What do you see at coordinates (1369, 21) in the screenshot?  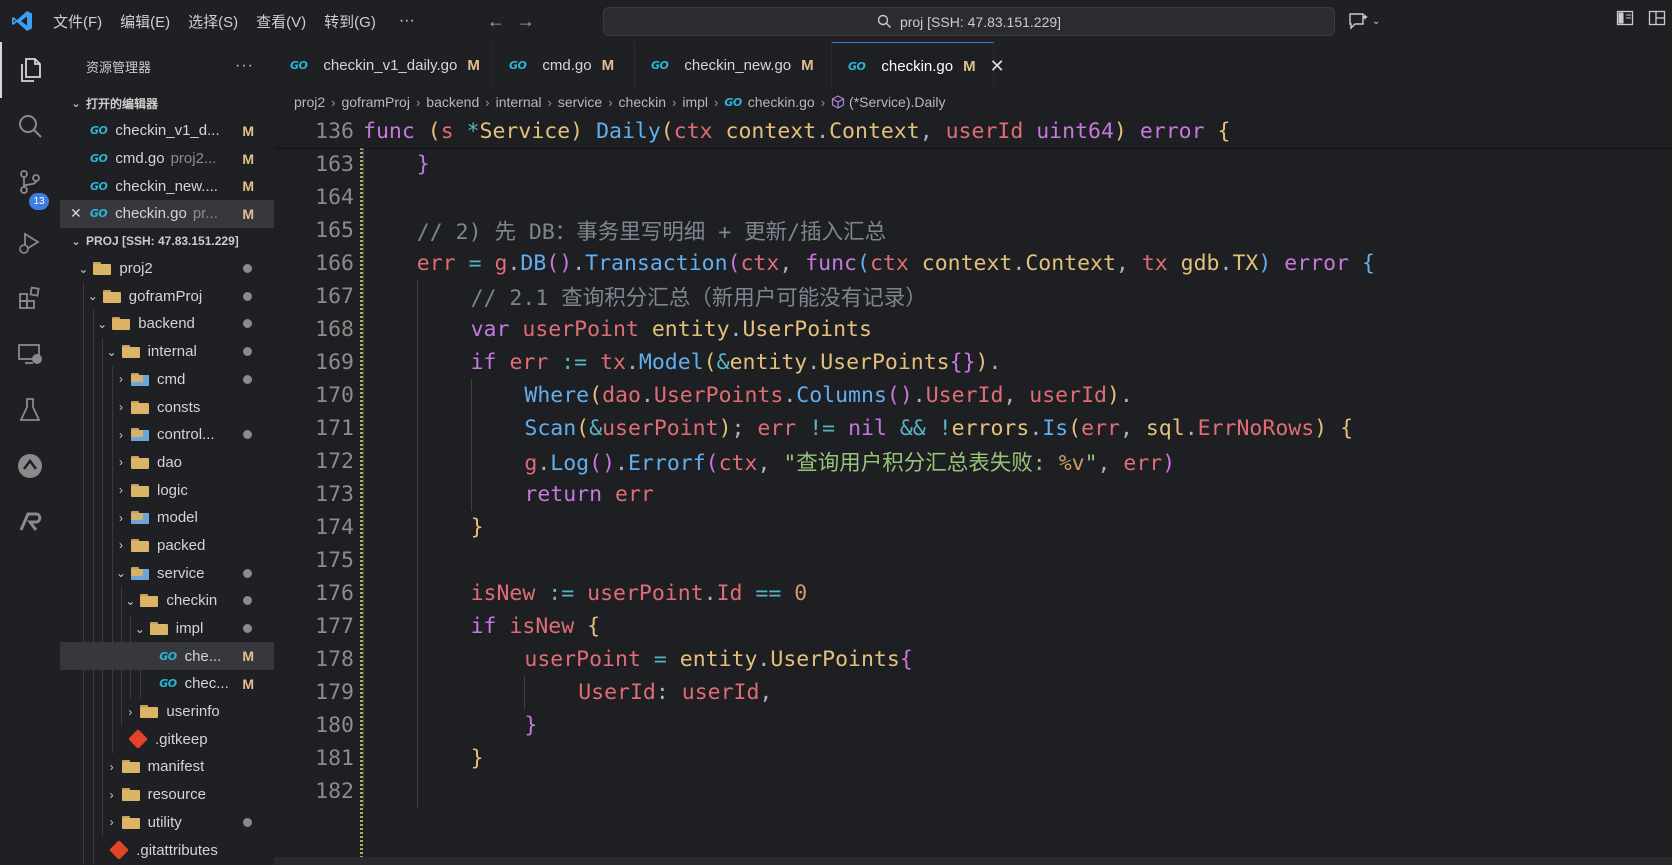 I see `copilot-chat-button: ⌄` at bounding box center [1369, 21].